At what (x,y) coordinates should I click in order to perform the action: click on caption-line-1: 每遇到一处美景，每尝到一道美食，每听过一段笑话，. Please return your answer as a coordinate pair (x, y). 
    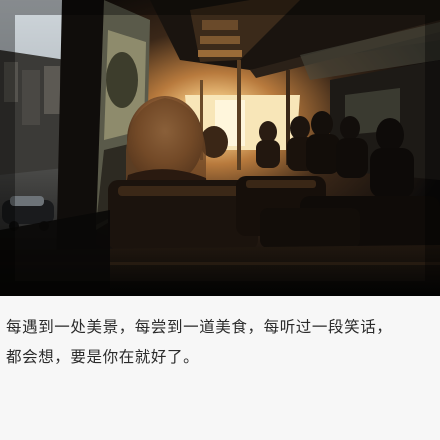
    Looking at the image, I should click on (199, 327).